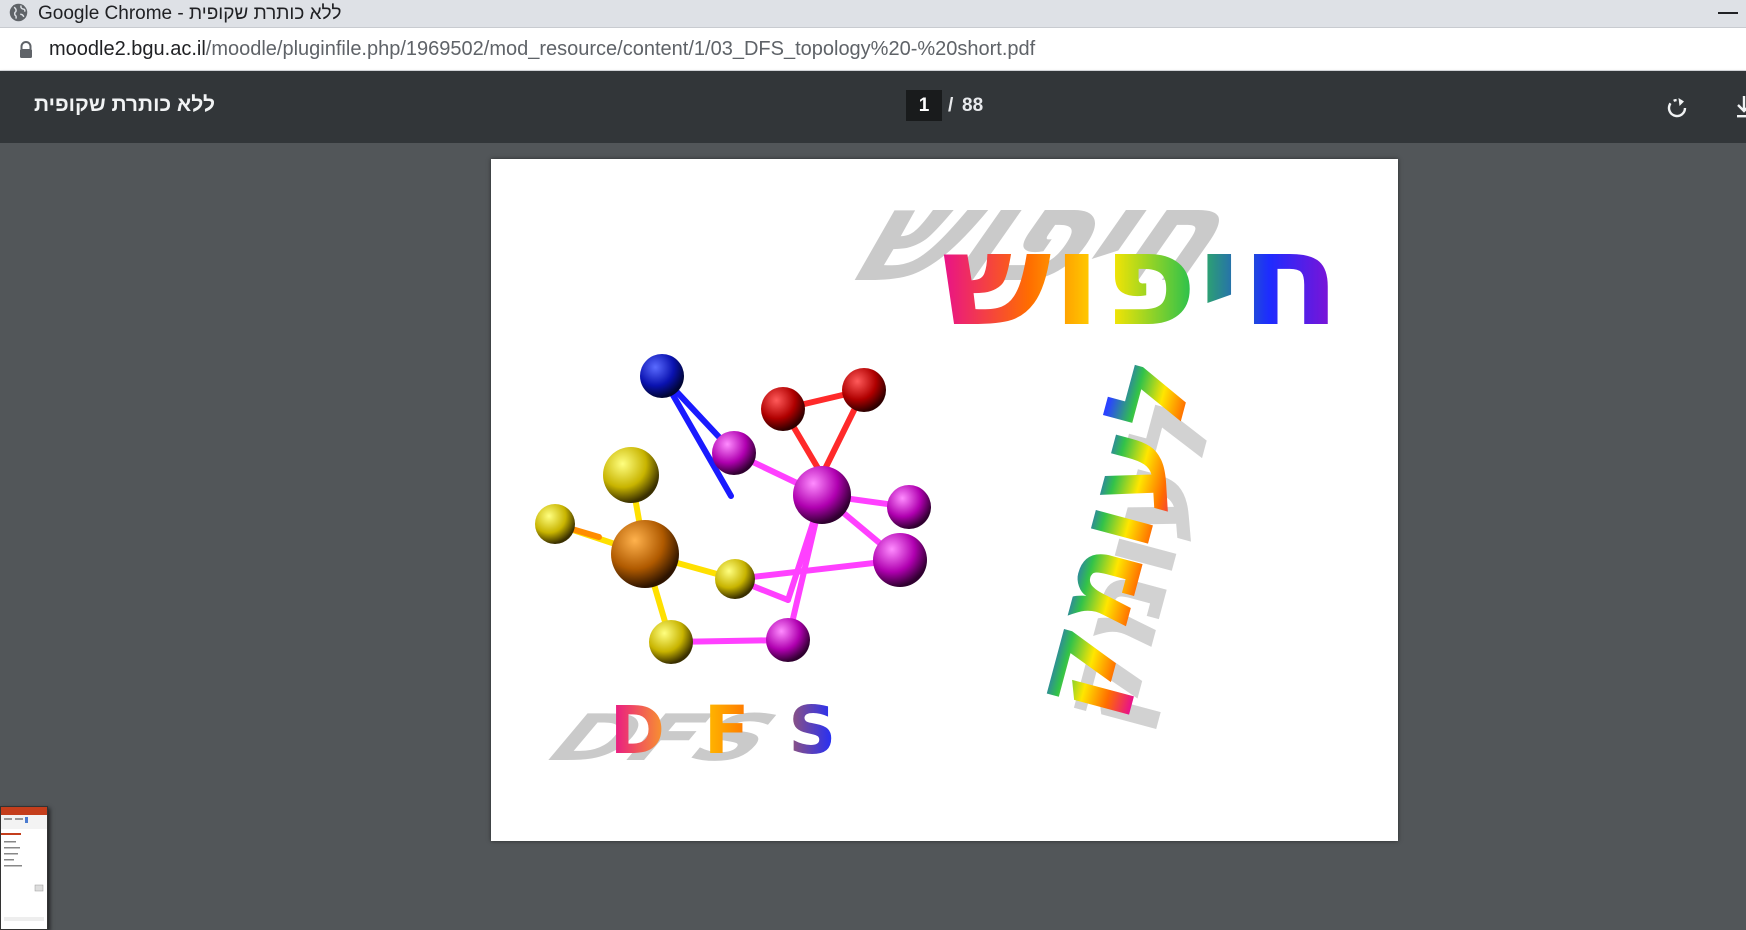 Image resolution: width=1746 pixels, height=930 pixels. I want to click on total-pages: 88, so click(973, 105).